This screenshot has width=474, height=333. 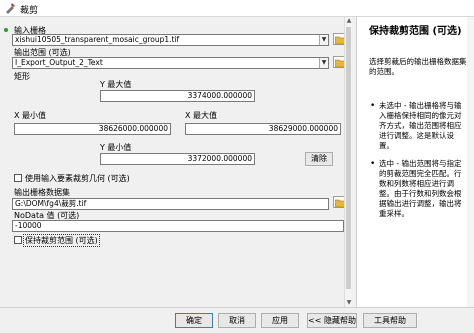 I want to click on help-scrollbar, so click(x=470, y=162).